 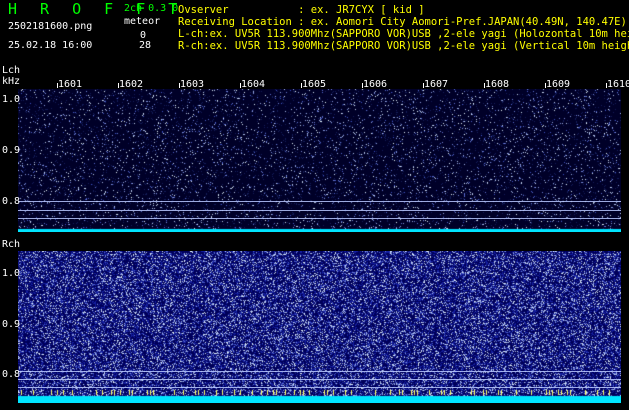 I want to click on filename: 2502181600.png, so click(x=50, y=26).